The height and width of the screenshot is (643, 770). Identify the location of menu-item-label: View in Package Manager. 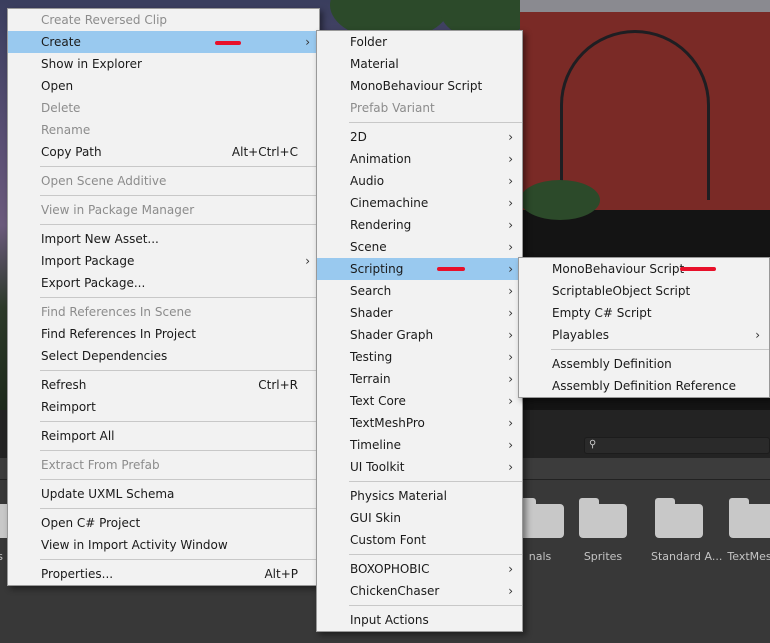
(118, 210).